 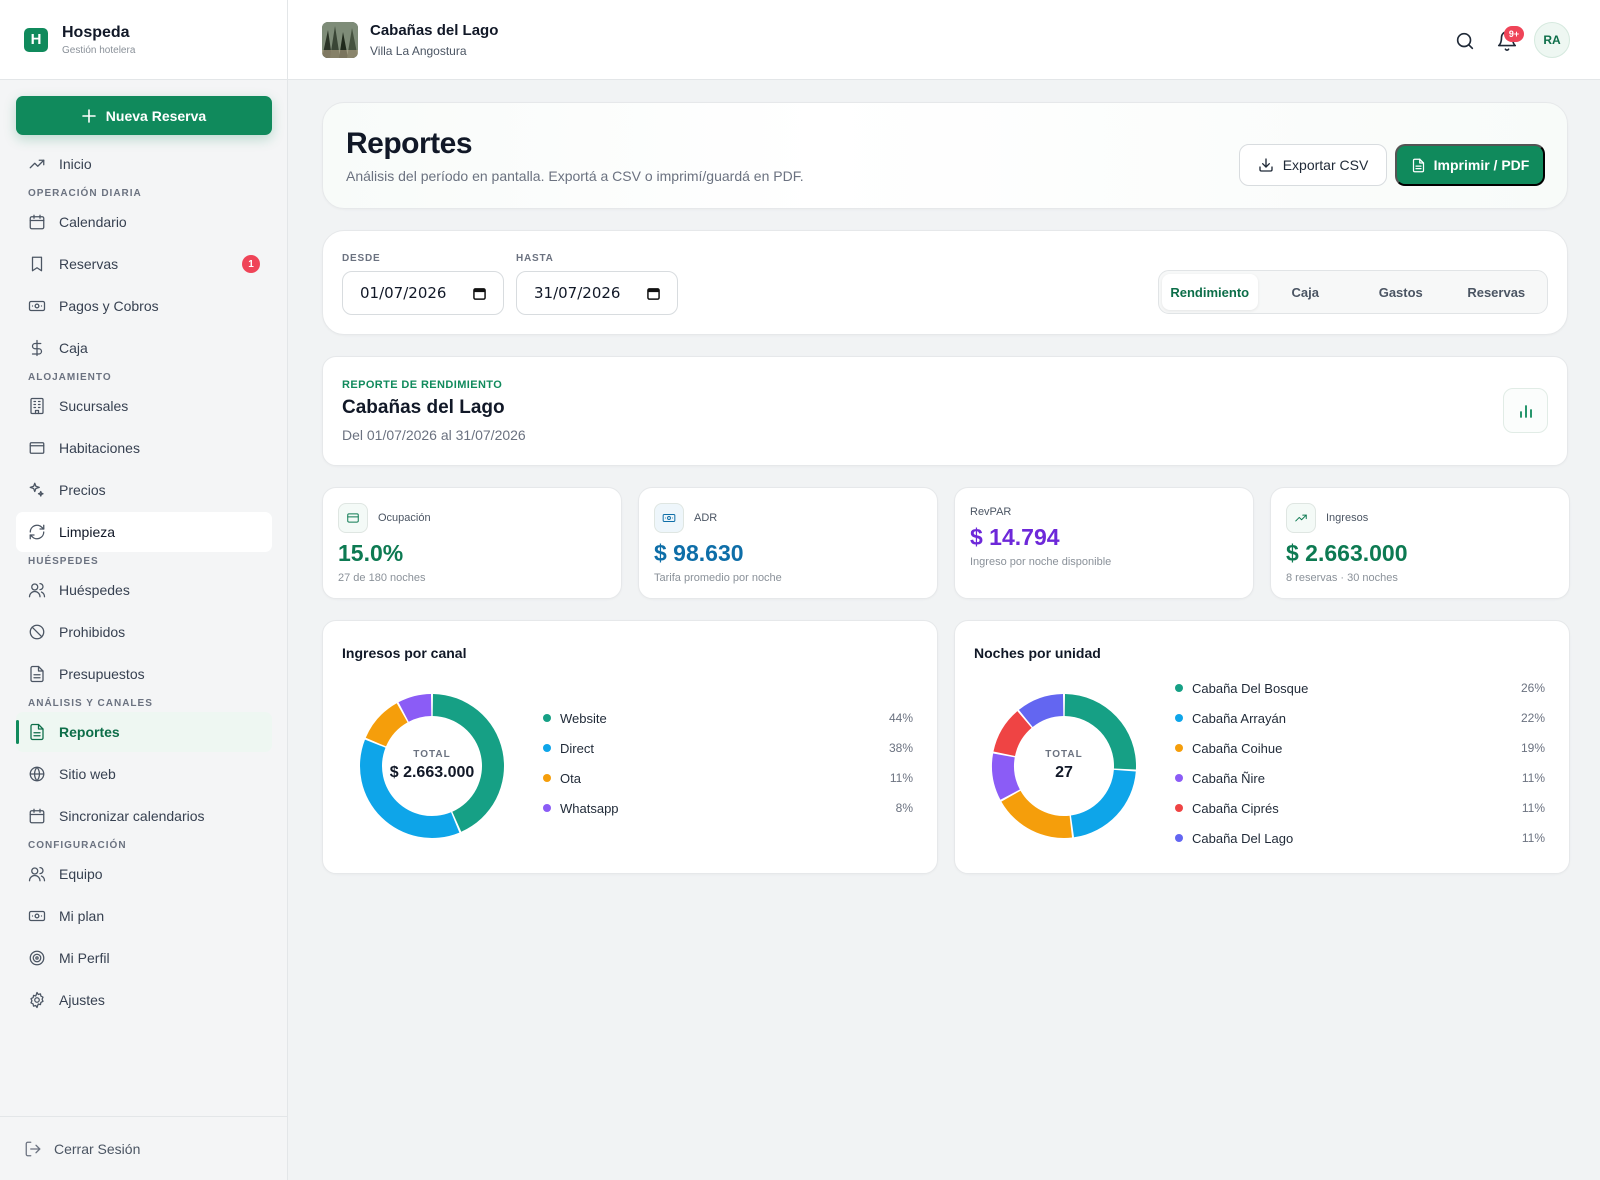 I want to click on export-csv-label: Exportar CSV, so click(x=1325, y=165).